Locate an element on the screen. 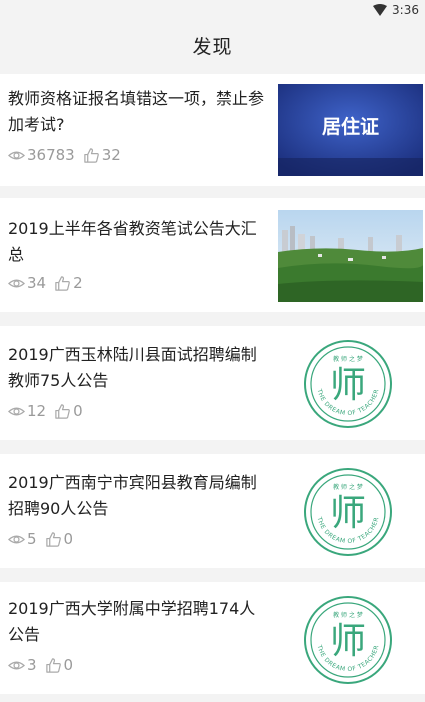 Image resolution: width=425 pixels, height=702 pixels. view-count: 12 is located at coordinates (37, 411).